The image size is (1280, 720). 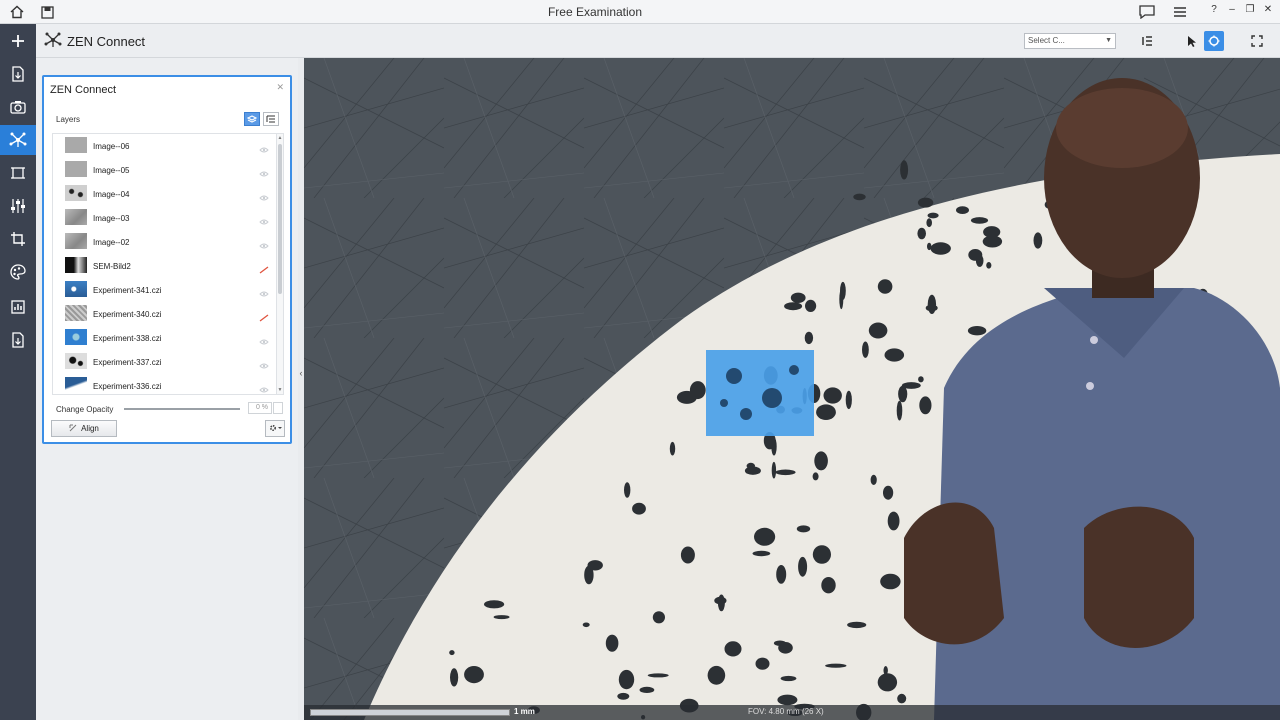 What do you see at coordinates (792, 712) in the screenshot?
I see `status-bar: 1 mm FOV: 4.80 mm (26 X)` at bounding box center [792, 712].